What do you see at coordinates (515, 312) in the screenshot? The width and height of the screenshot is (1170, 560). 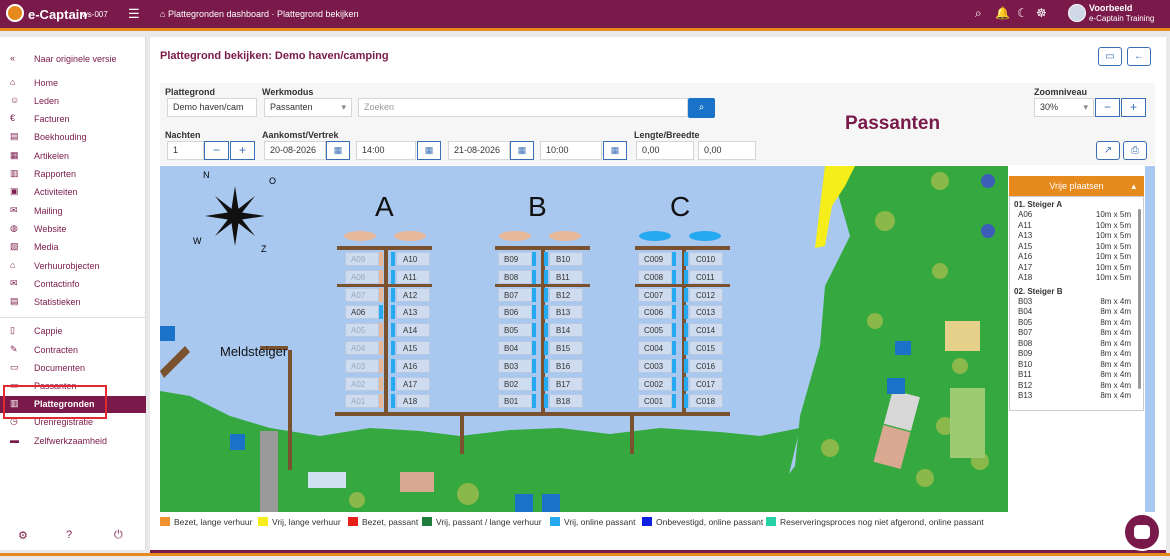 I see `berth-b06: B06` at bounding box center [515, 312].